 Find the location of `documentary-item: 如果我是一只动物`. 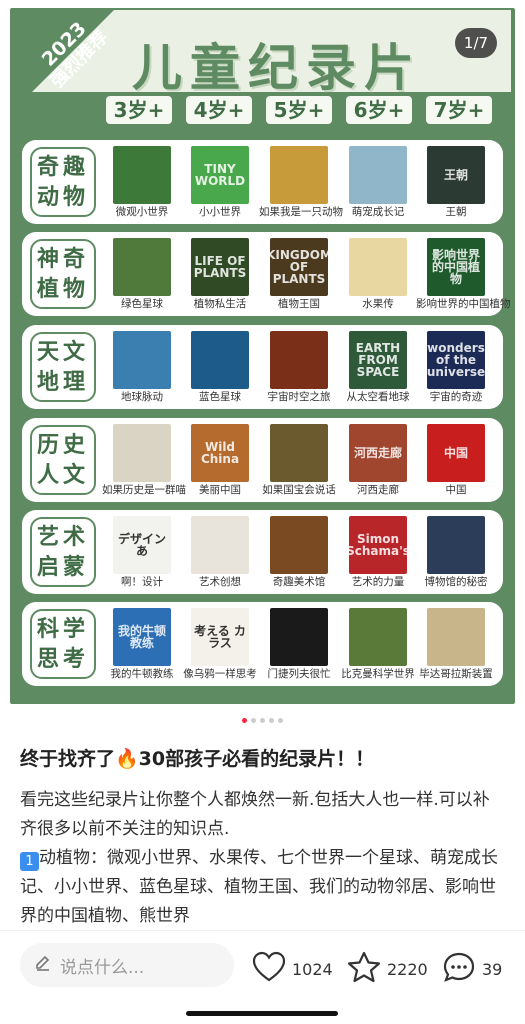

documentary-item: 如果我是一只动物 is located at coordinates (301, 182).